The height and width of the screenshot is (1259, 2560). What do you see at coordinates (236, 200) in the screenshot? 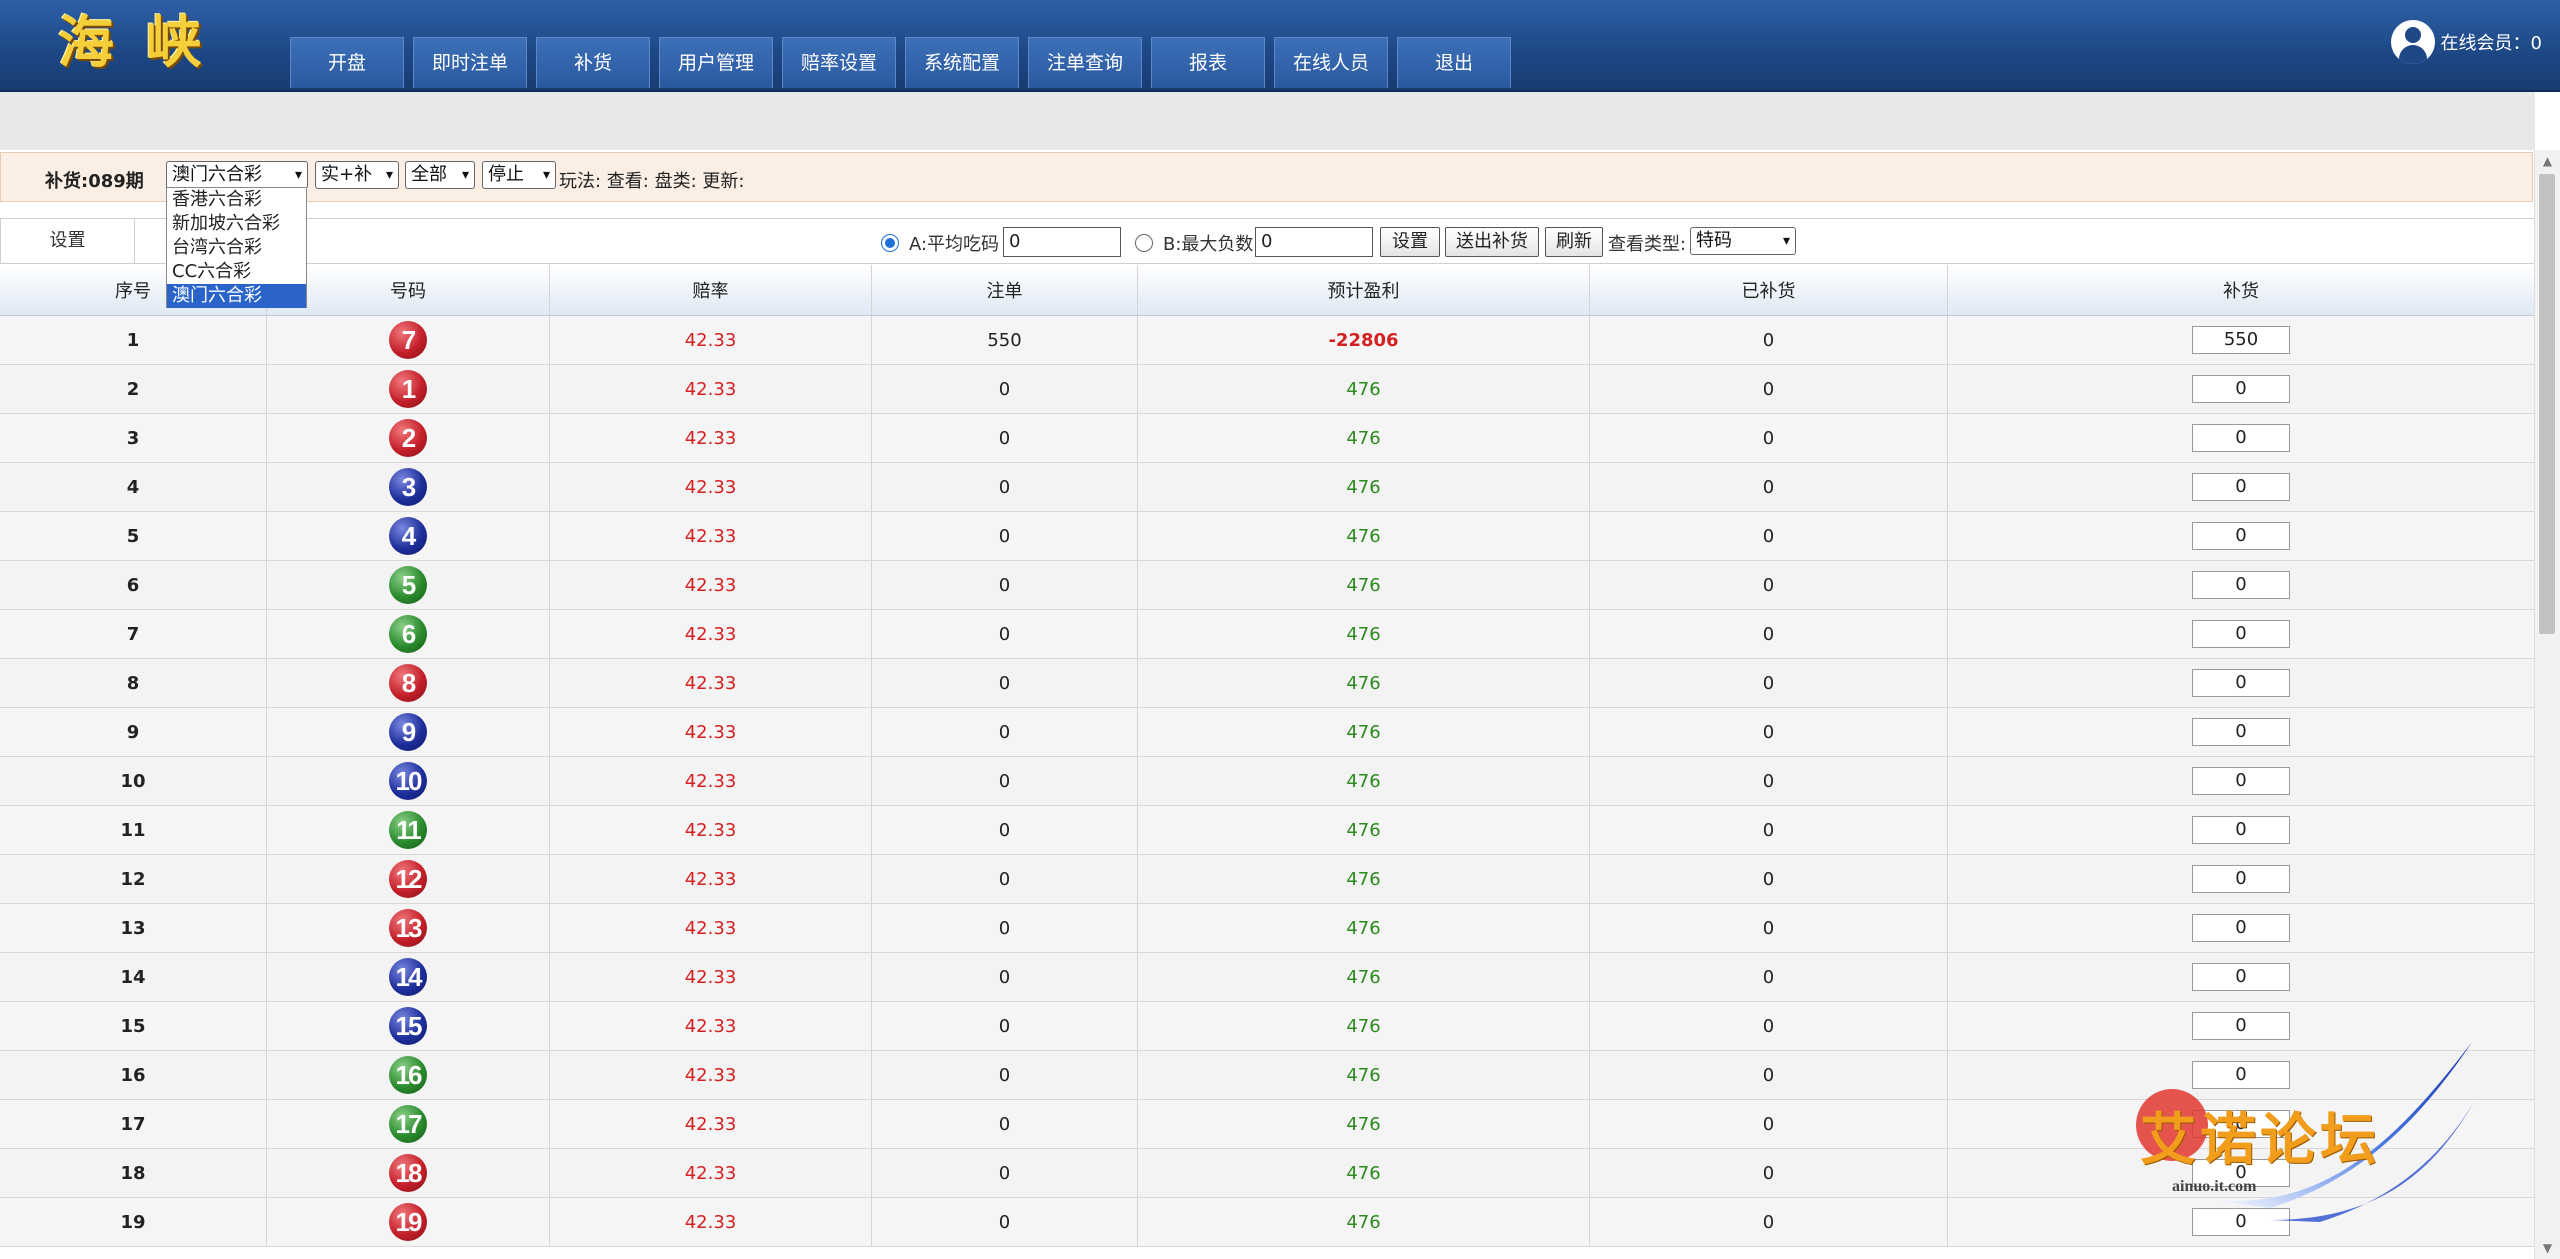
I see `lottery-option: 香港六合彩` at bounding box center [236, 200].